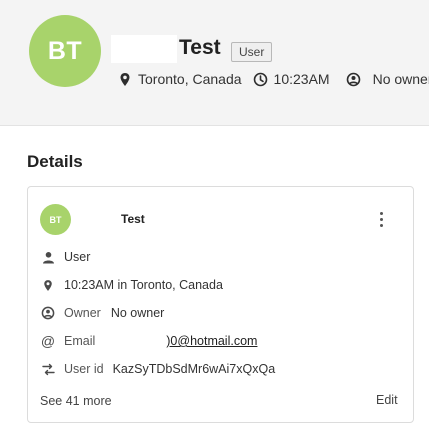 This screenshot has width=429, height=435. I want to click on redacted-name, so click(144, 49).